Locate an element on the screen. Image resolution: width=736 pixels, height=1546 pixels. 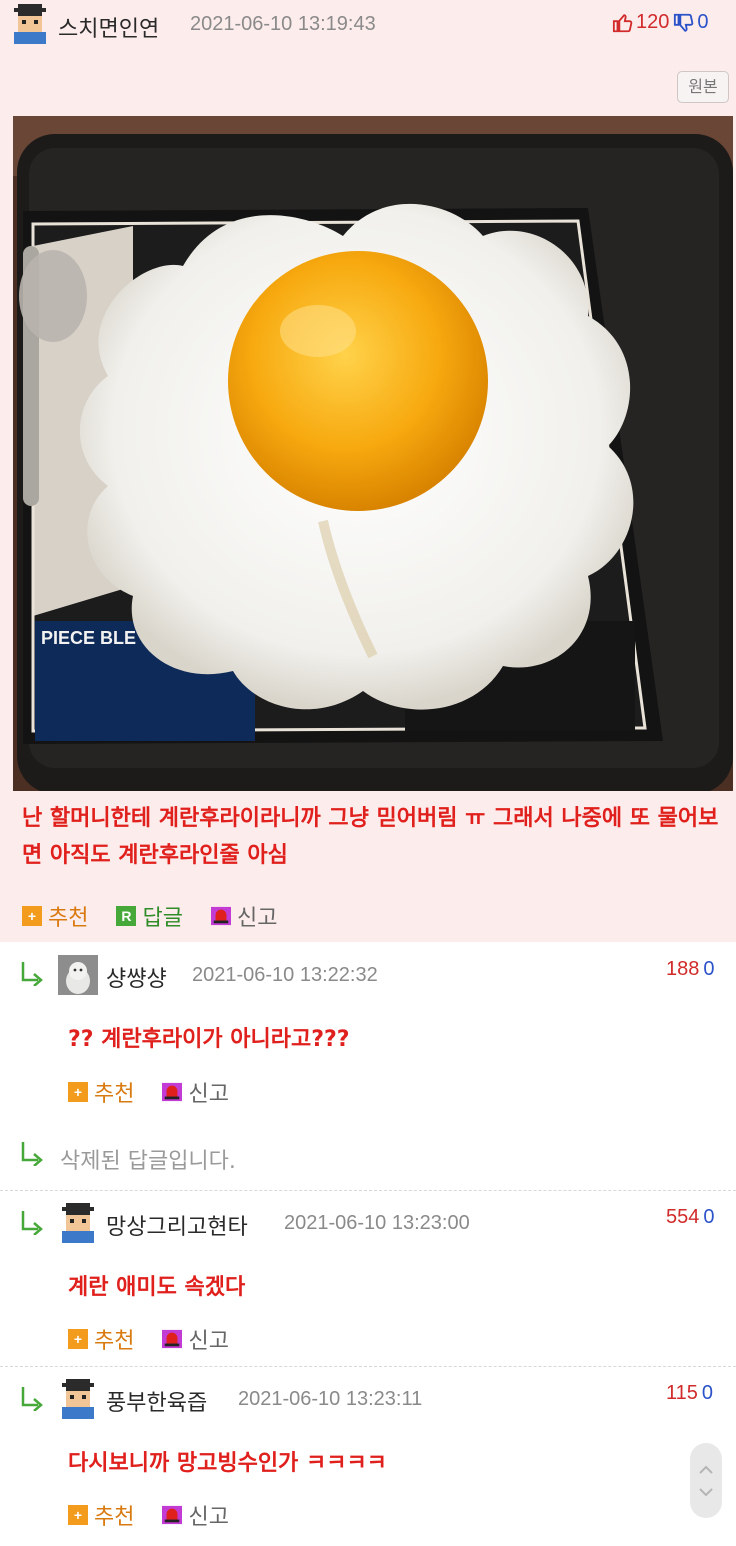
reply-label: 답글 is located at coordinates (162, 918).